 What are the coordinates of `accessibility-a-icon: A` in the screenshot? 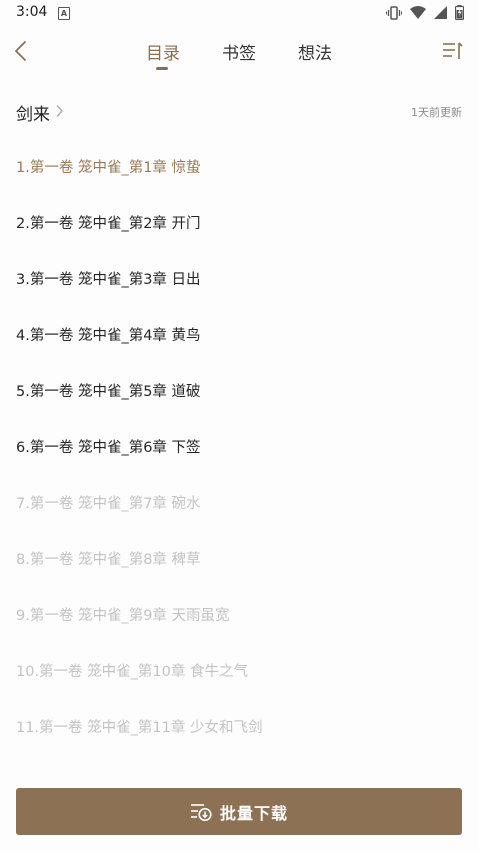 It's located at (64, 13).